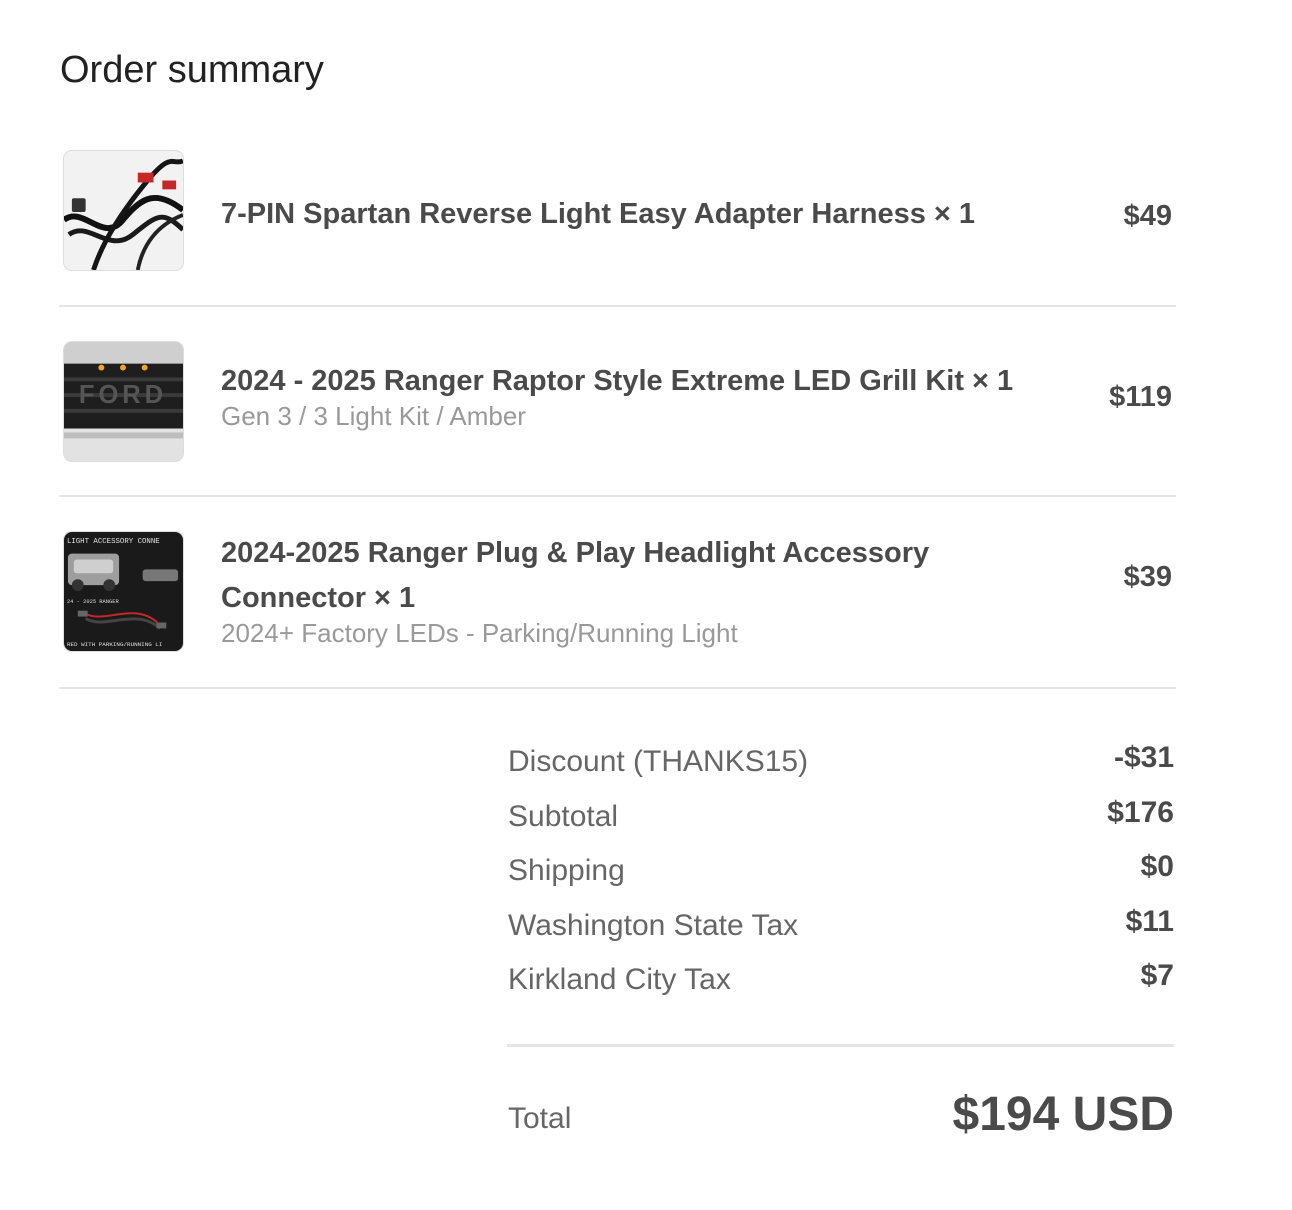 The image size is (1292, 1210). I want to click on state-tax-row: Washington State Tax $11, so click(841, 929).